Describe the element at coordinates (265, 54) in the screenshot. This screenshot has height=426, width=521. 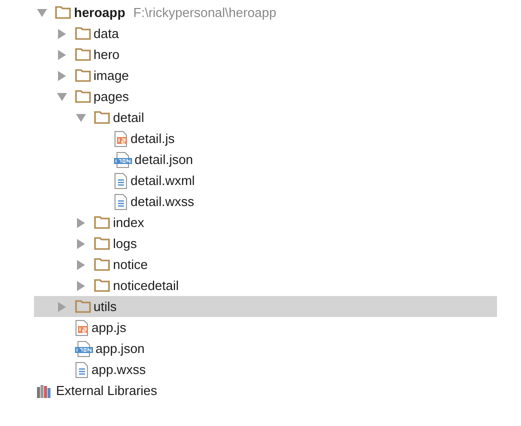
I see `tree-row: hero` at that location.